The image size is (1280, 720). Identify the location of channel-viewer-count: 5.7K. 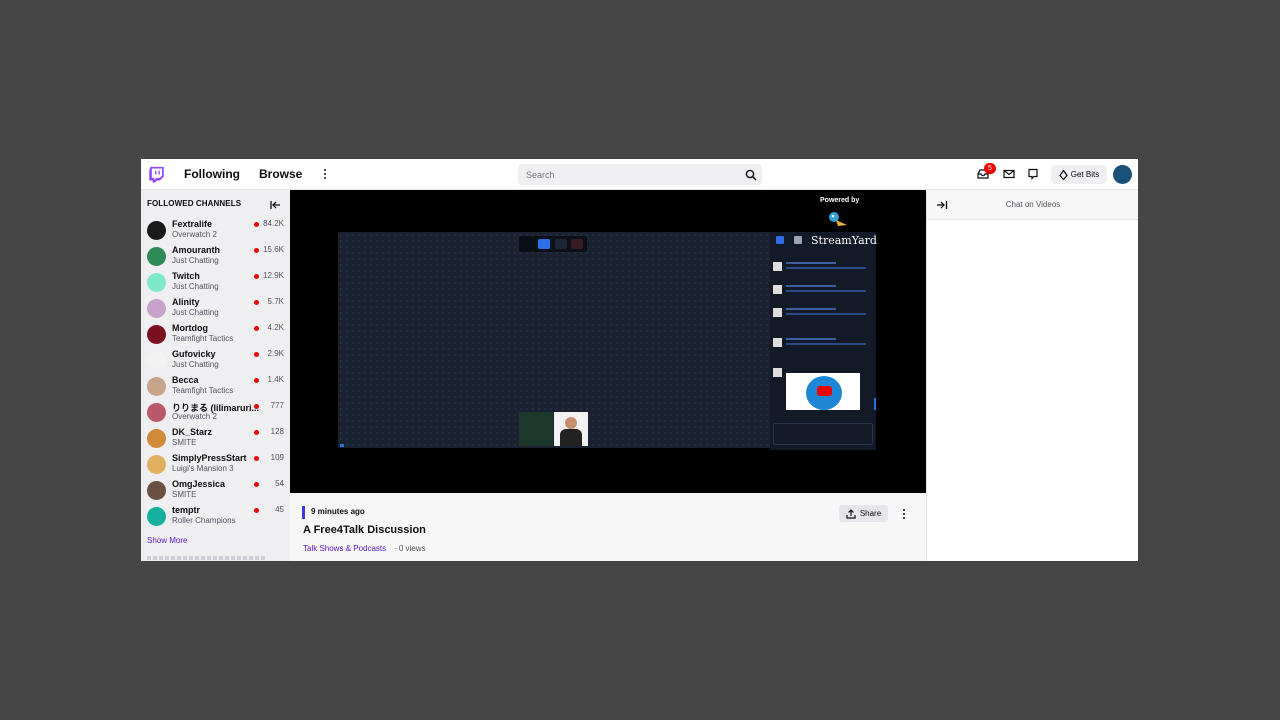
(275, 301).